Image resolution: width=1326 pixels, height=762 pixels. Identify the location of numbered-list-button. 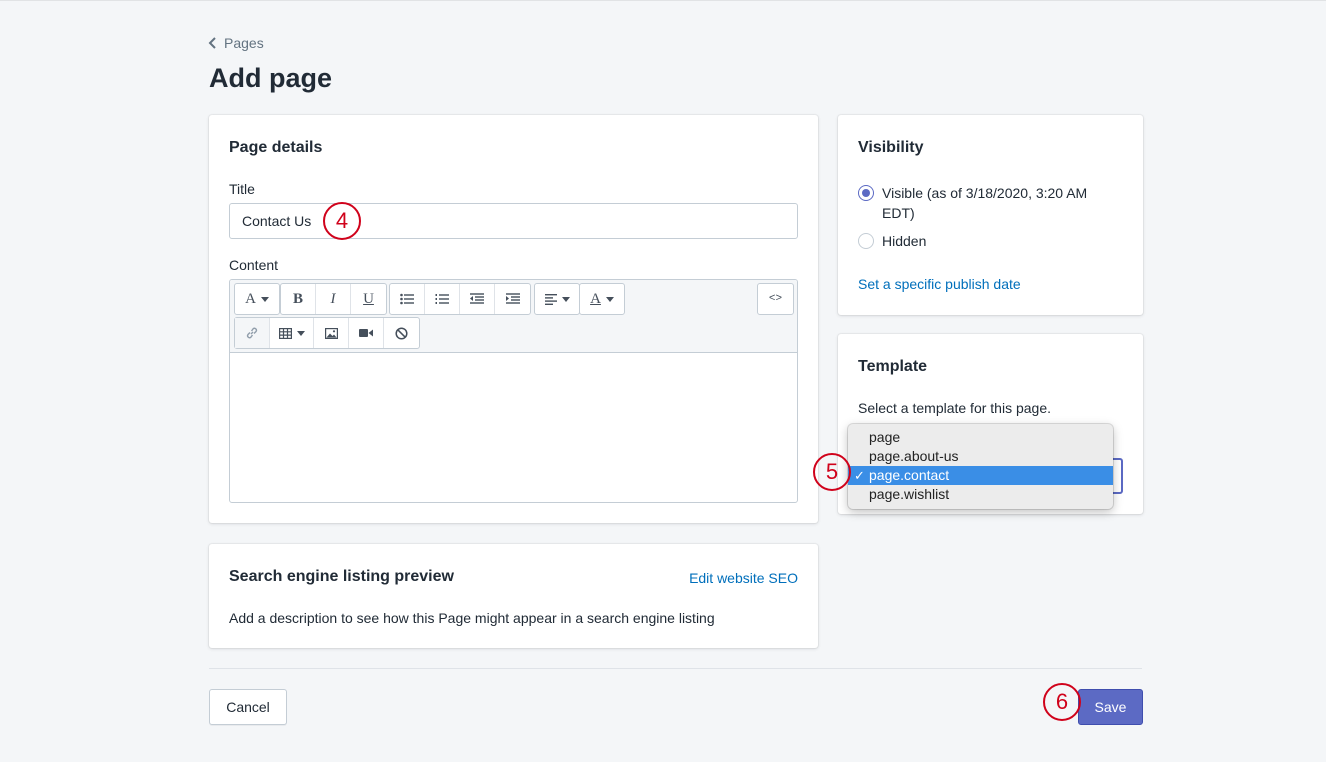
(442, 299).